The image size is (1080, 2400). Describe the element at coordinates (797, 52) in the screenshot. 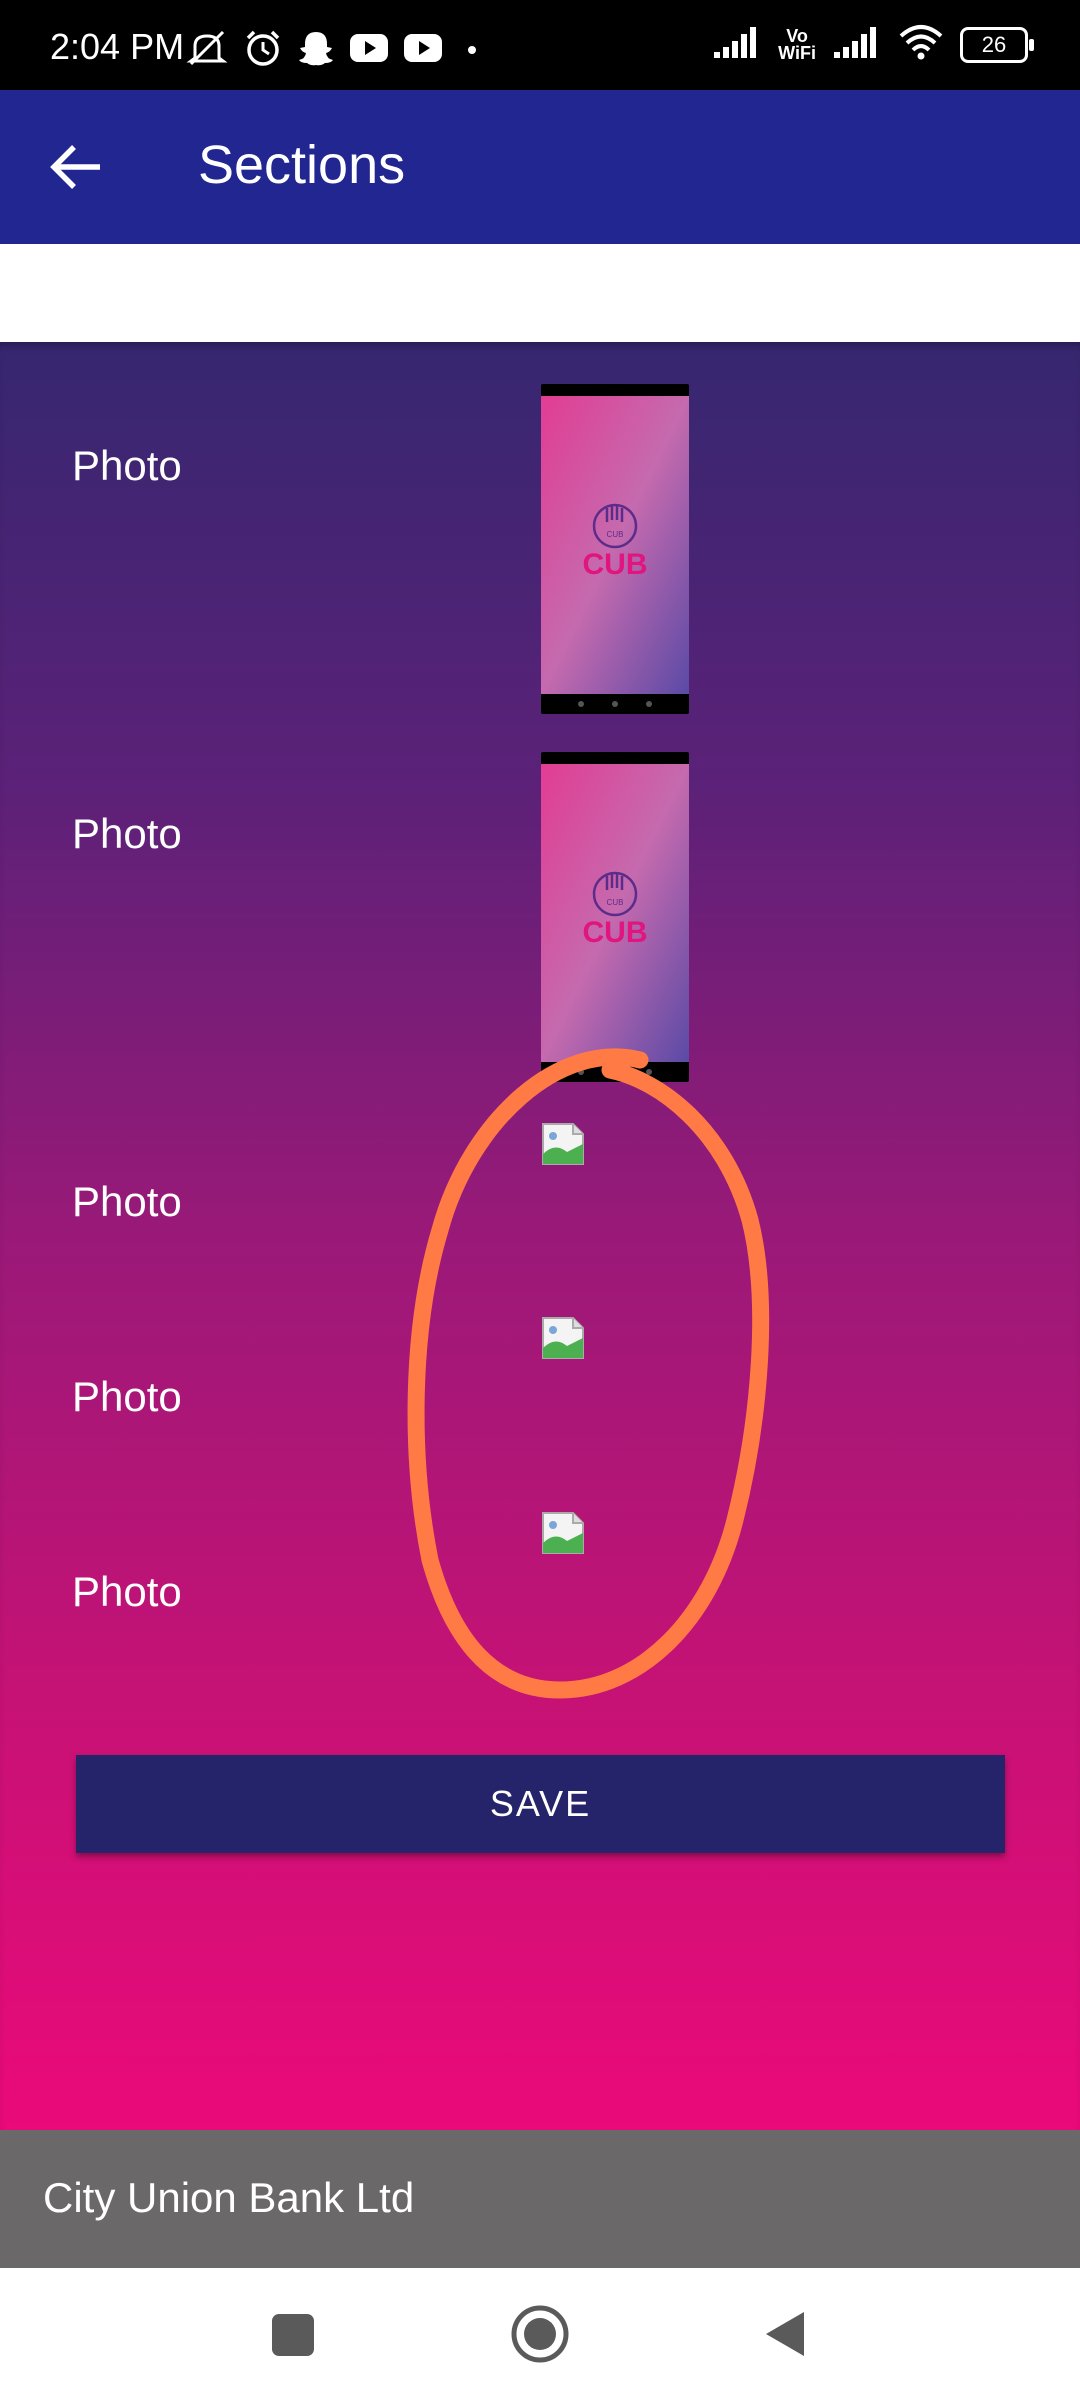

I see `vowifi-bottom: WiFi` at that location.